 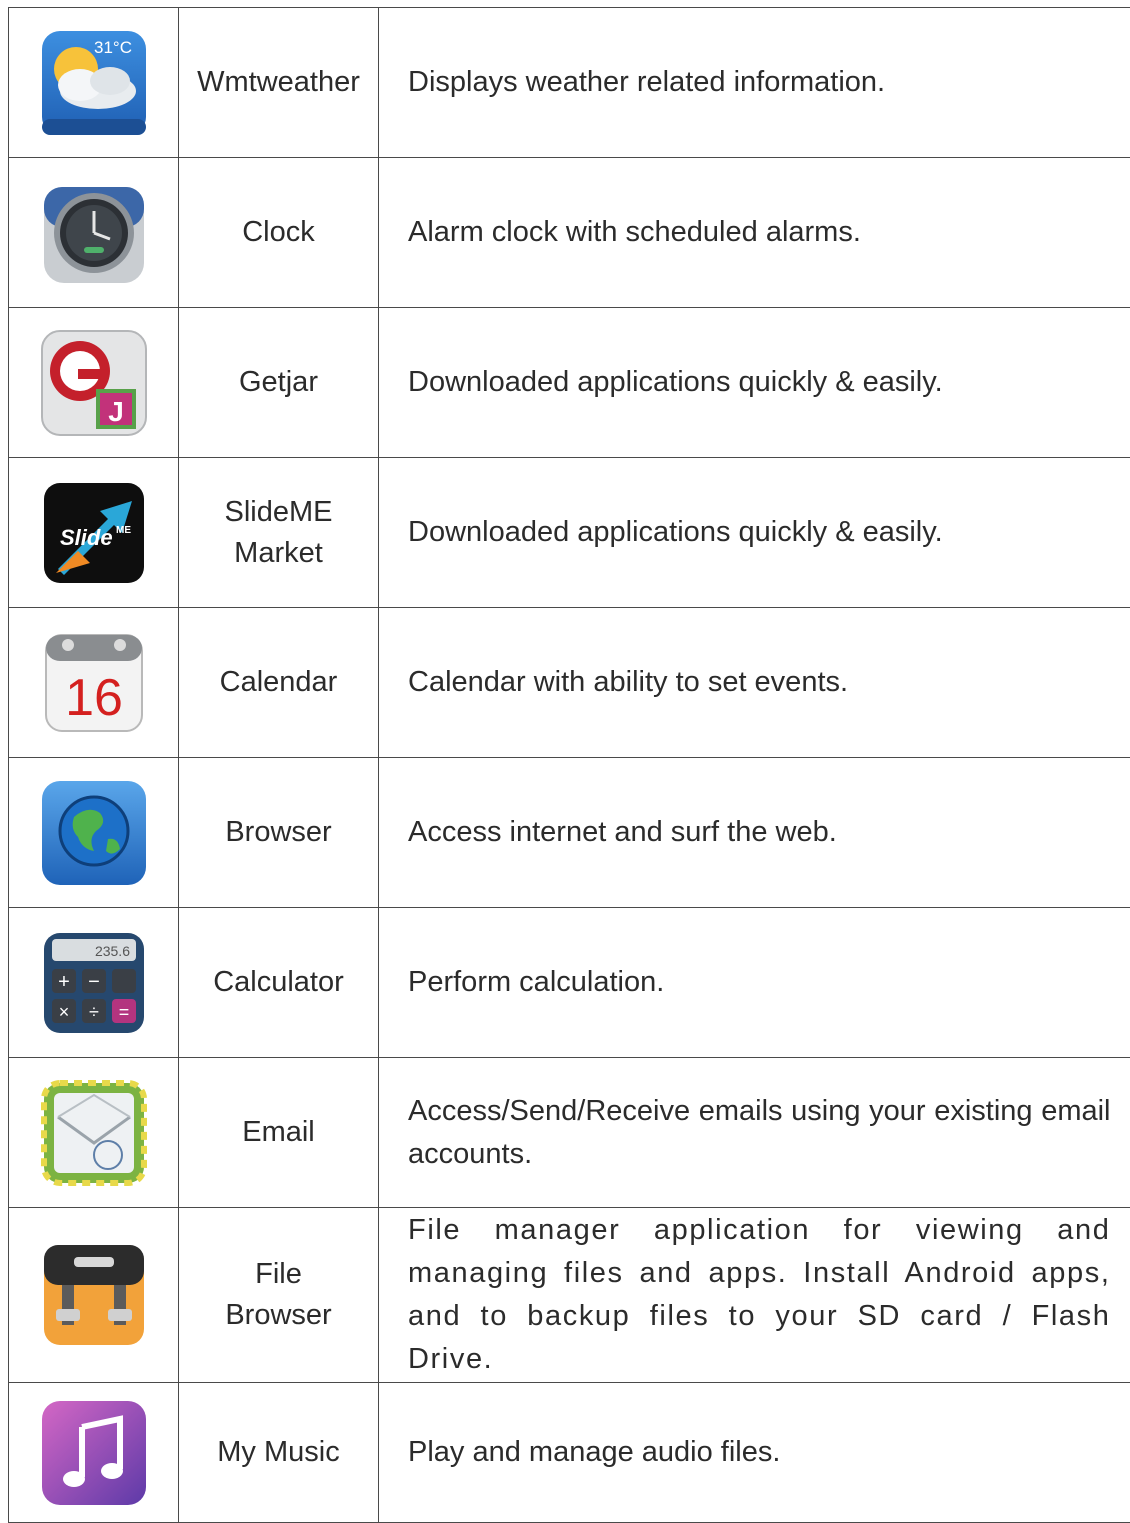 I want to click on app-name-line: Market, so click(x=278, y=553).